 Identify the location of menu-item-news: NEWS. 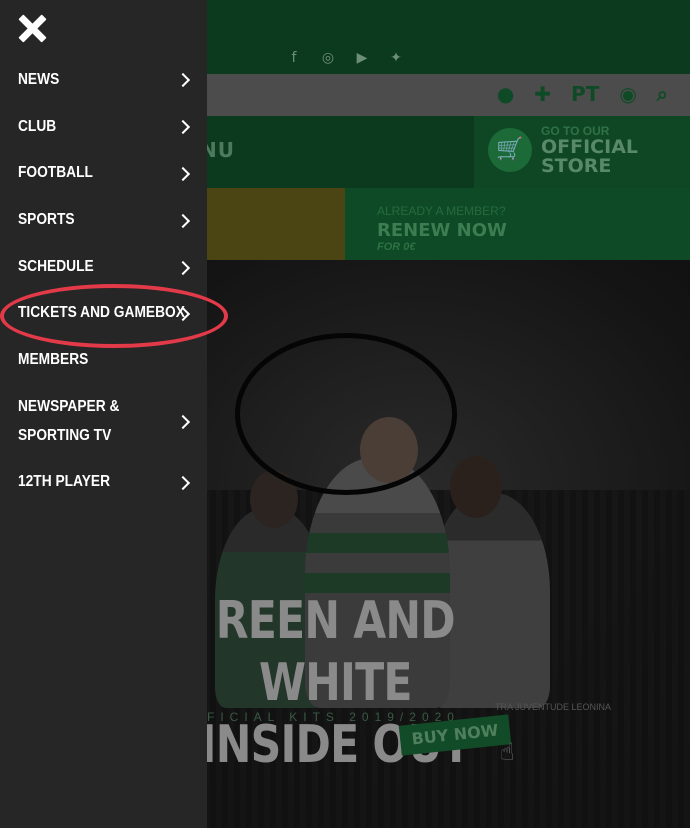
(103, 80).